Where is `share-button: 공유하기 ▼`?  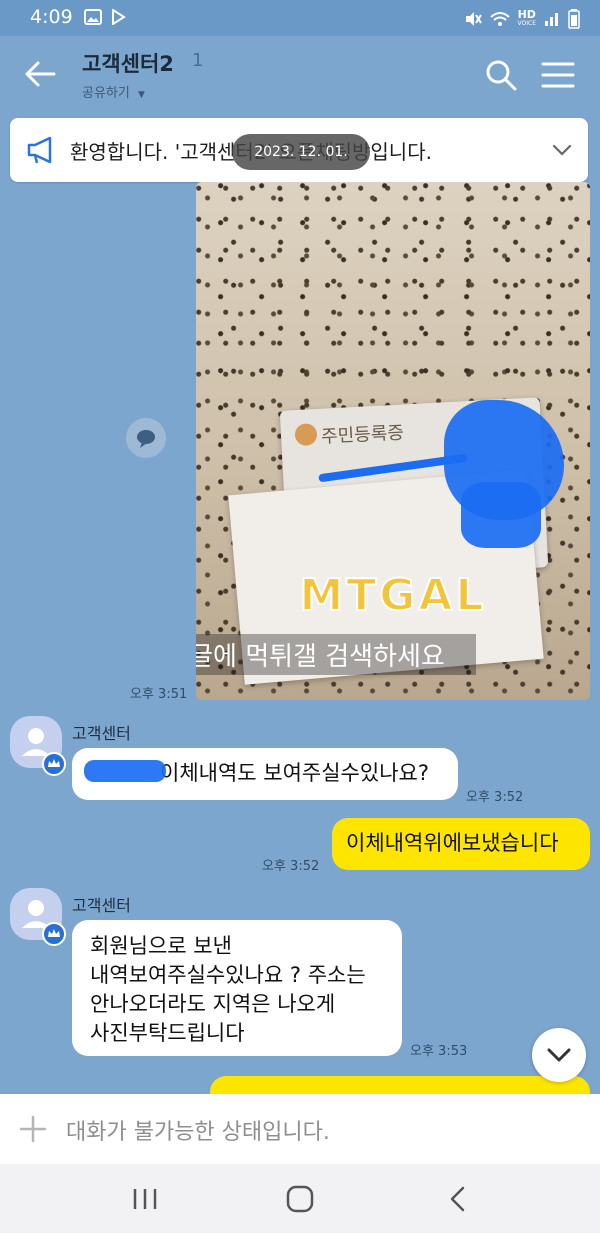 share-button: 공유하기 ▼ is located at coordinates (113, 91).